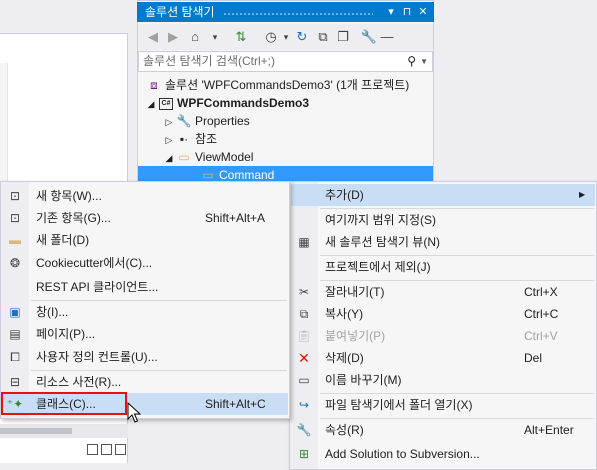 The image size is (597, 470). What do you see at coordinates (298, 14) in the screenshot?
I see `titlebar-grip` at bounding box center [298, 14].